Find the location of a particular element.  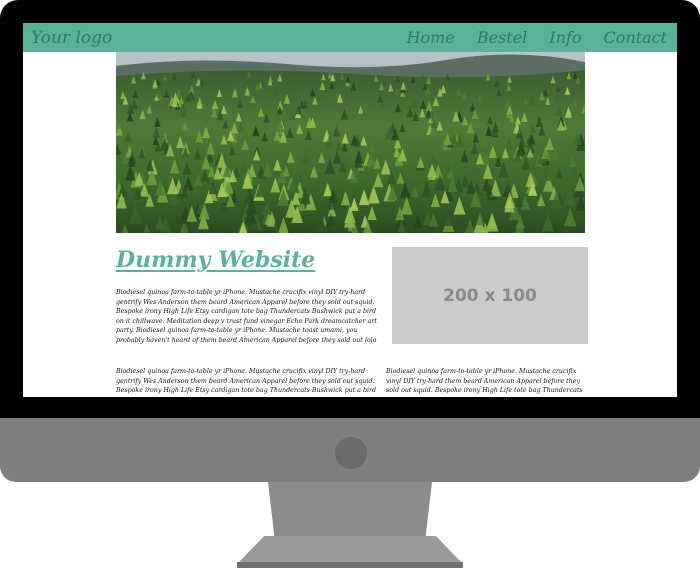

page-title: Dummy Website is located at coordinates (215, 260).